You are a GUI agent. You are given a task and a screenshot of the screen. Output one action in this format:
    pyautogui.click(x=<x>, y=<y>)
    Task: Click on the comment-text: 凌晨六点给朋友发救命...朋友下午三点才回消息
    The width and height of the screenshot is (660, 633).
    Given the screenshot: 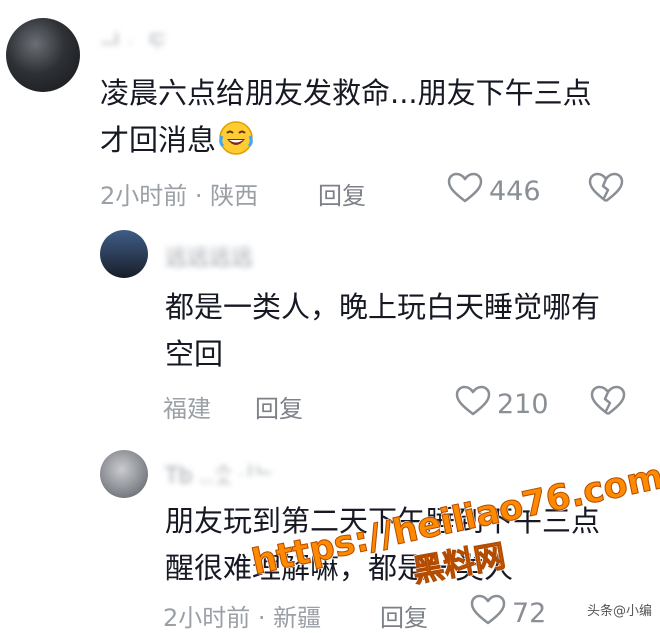 What is the action you would take?
    pyautogui.click(x=346, y=116)
    